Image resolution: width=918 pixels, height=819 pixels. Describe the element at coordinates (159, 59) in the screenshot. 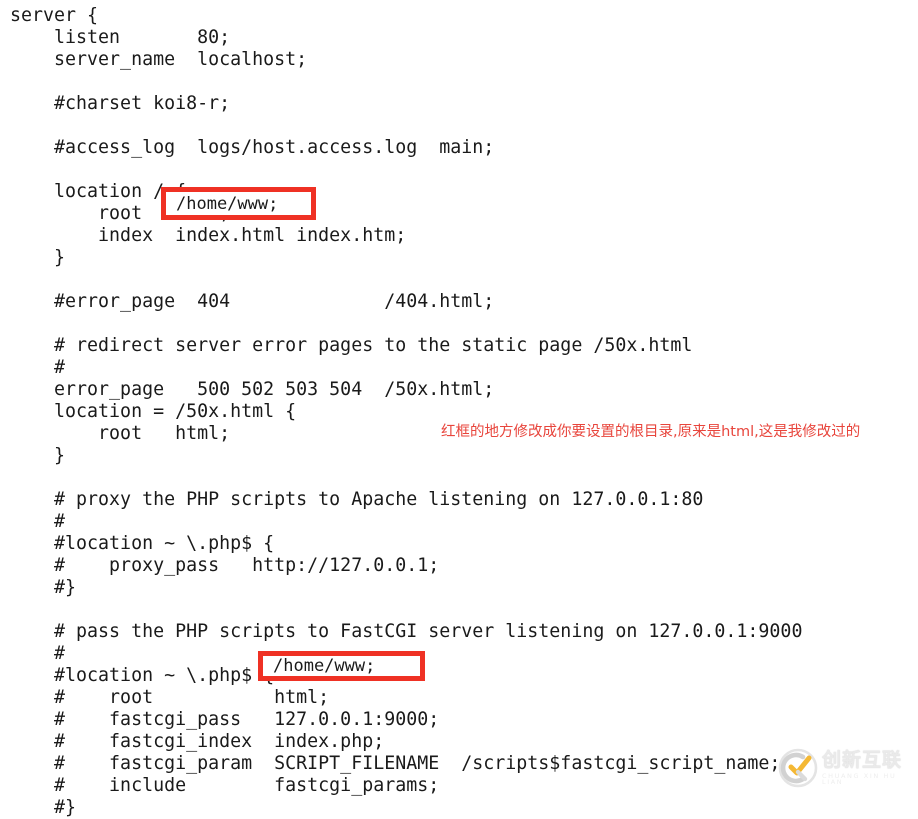

I see `code-line: server_name localhost;` at that location.